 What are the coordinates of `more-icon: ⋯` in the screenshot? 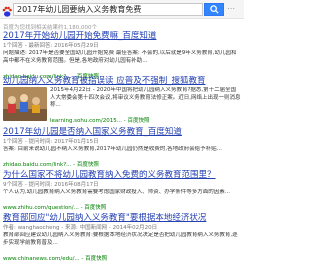 It's located at (231, 8).